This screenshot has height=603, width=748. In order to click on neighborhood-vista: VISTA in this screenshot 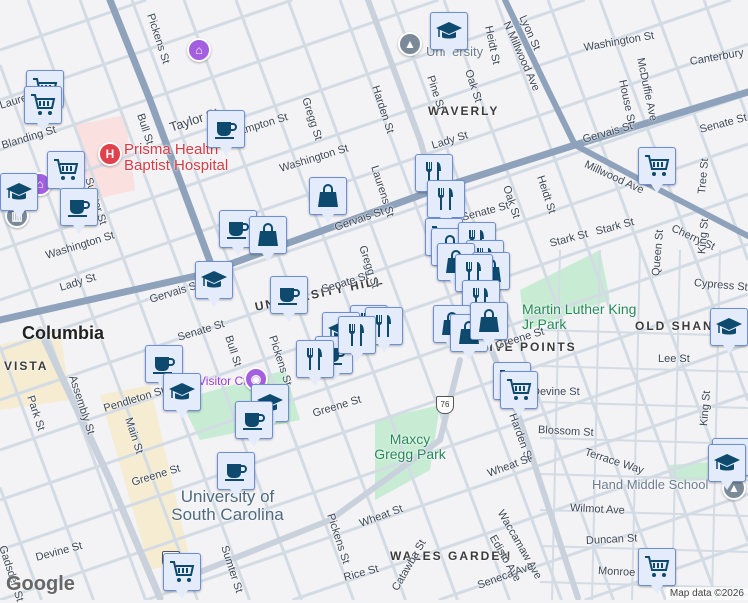, I will do `click(26, 366)`.